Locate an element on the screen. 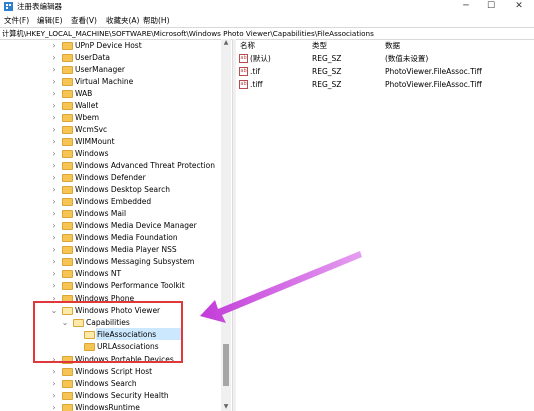  tree-item-label: WAB is located at coordinates (84, 93).